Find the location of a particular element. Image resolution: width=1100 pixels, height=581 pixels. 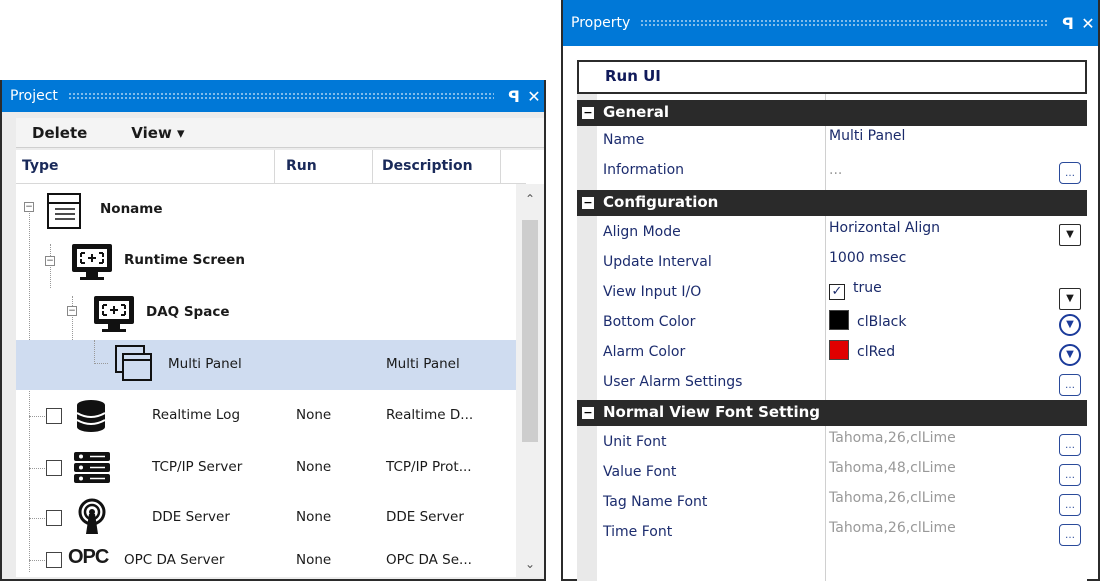

tree-row-dde-server: DDE Server None DDE Server is located at coordinates (266, 518).